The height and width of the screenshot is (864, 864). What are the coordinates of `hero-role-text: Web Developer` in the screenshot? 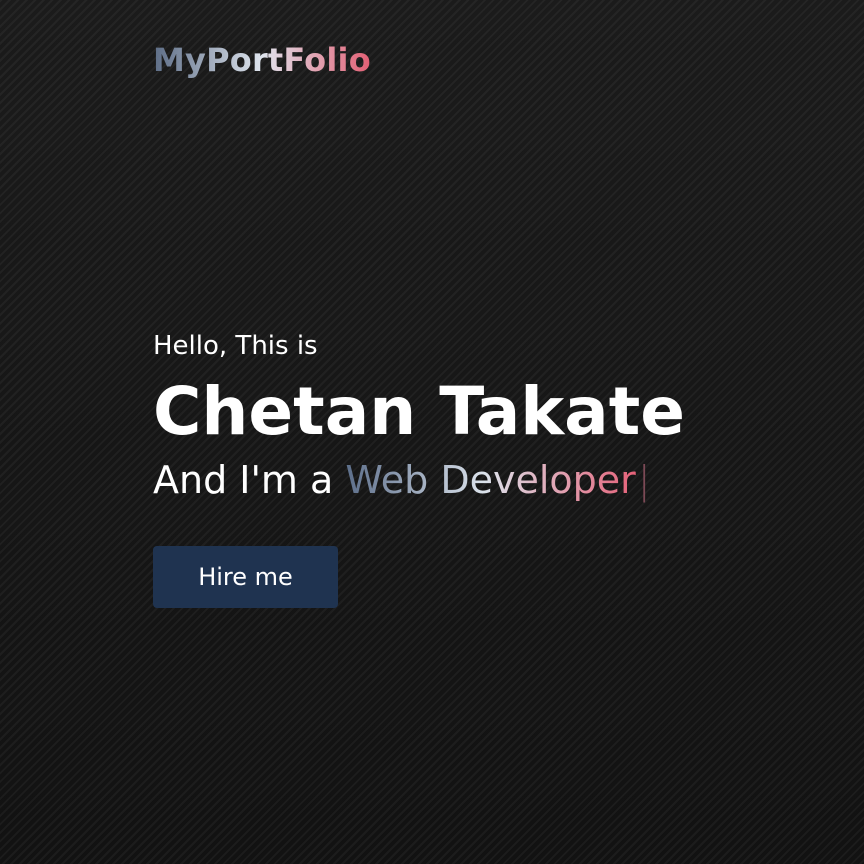 It's located at (490, 480).